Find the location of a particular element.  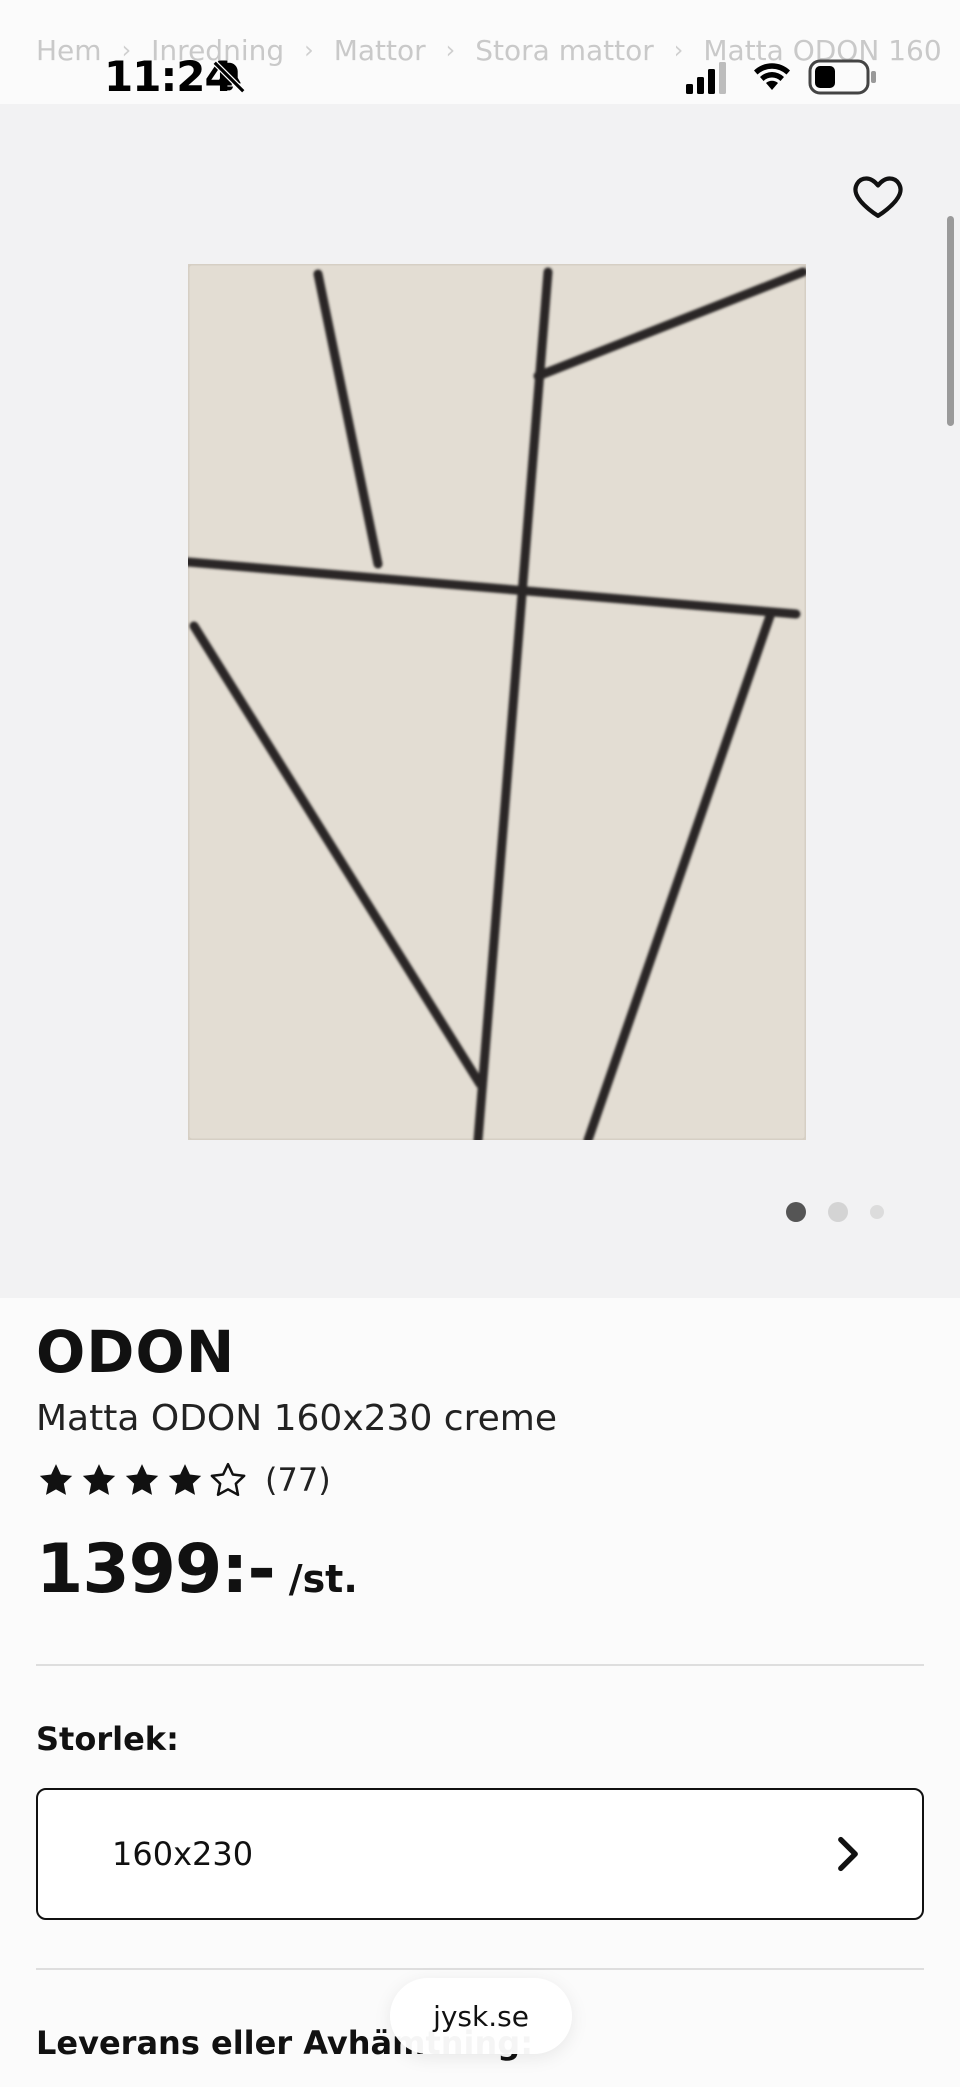

product-brand: ODON is located at coordinates (136, 1352).